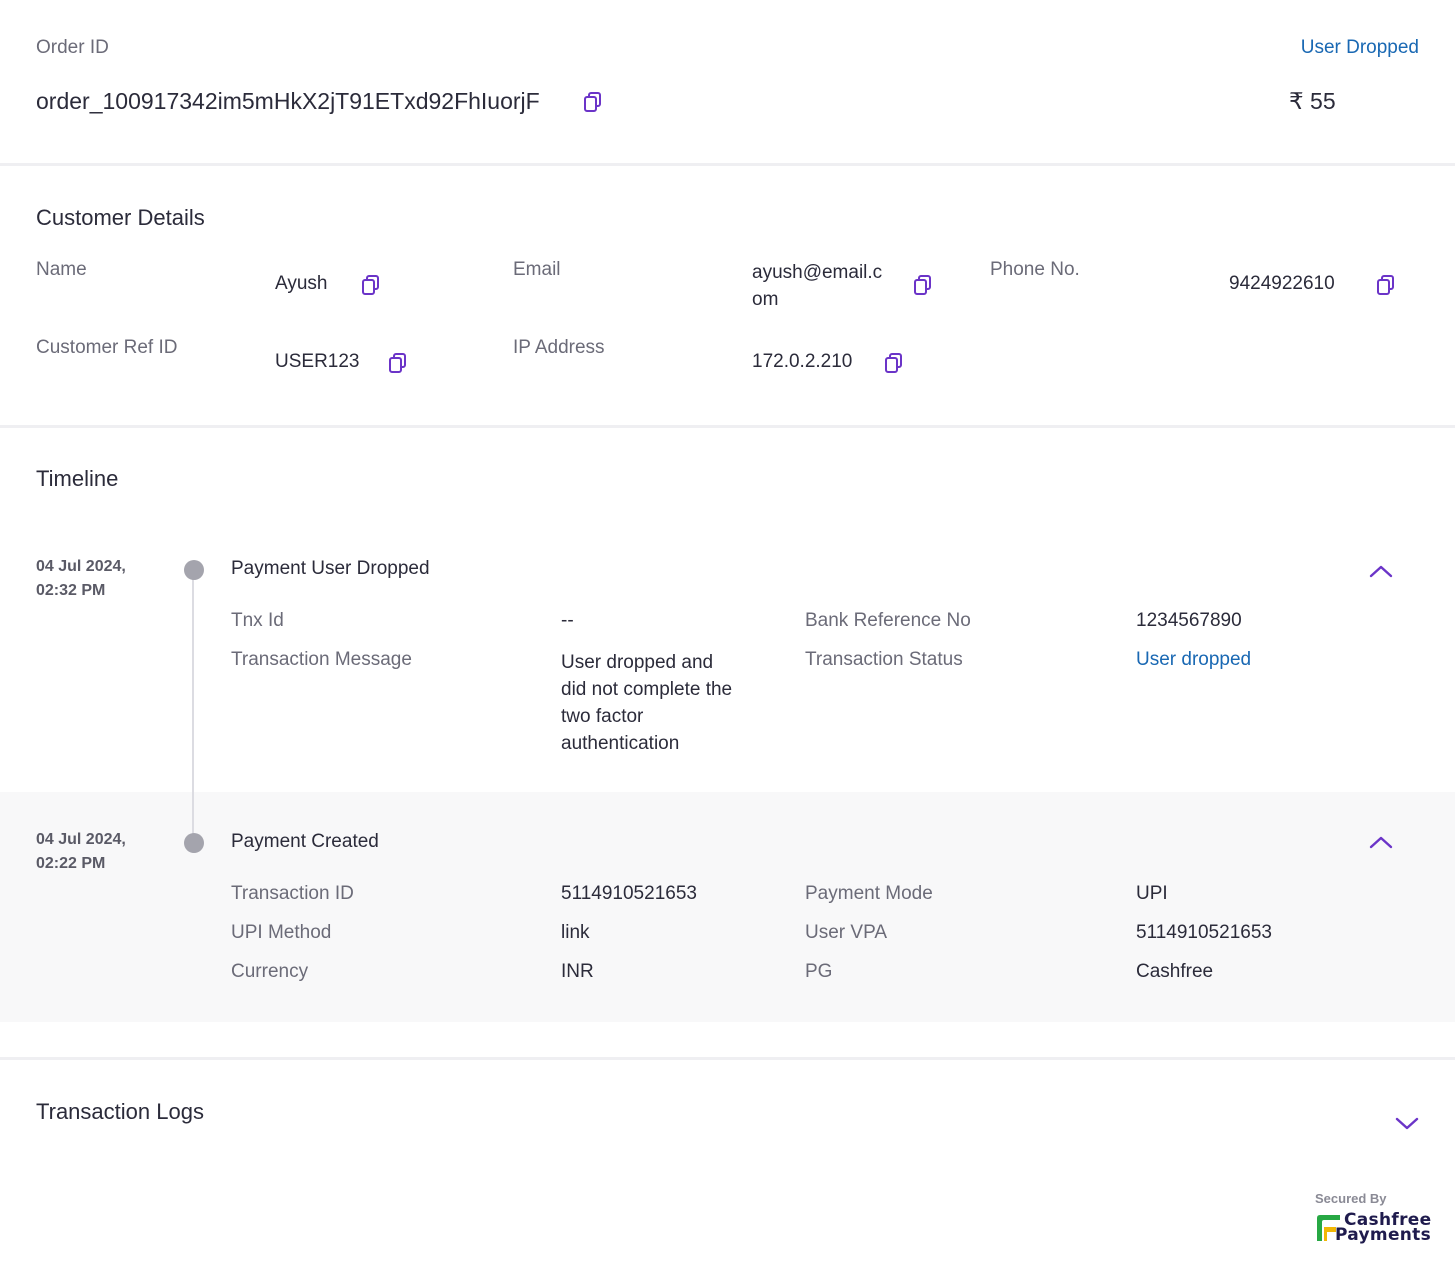 This screenshot has width=1455, height=1288. What do you see at coordinates (567, 620) in the screenshot?
I see `tnx-id-value: --` at bounding box center [567, 620].